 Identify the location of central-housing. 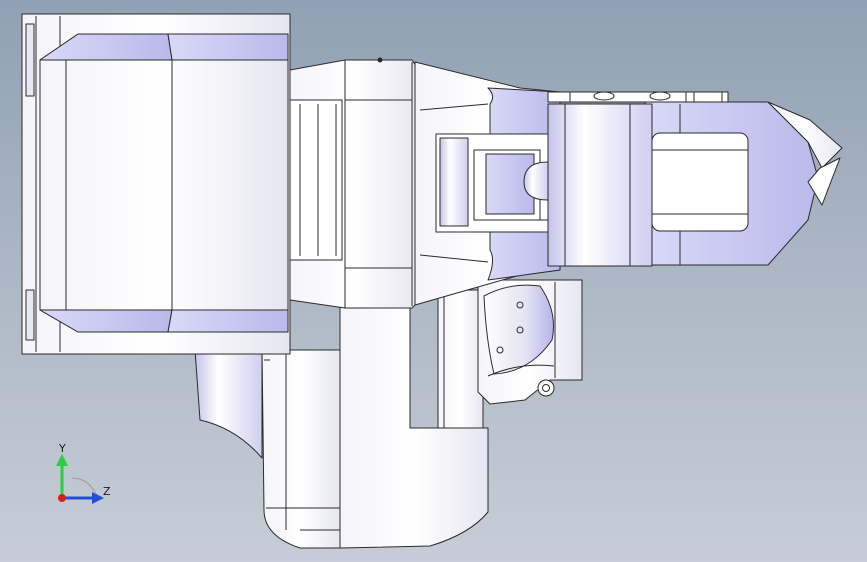
(355, 183).